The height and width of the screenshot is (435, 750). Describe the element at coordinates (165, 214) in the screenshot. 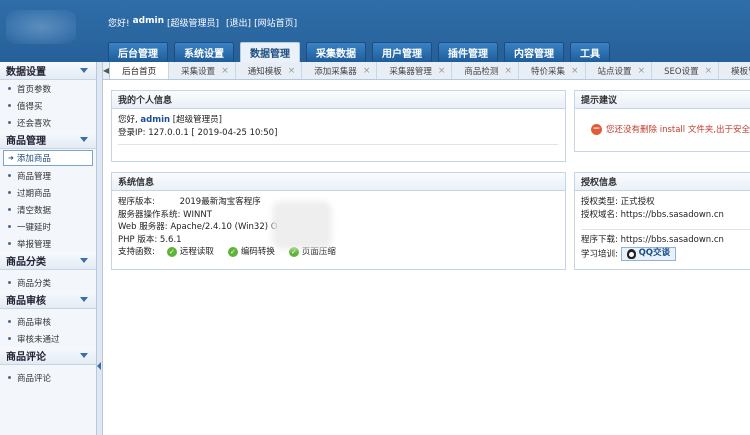

I see `os-line: 服务器操作系统: WINNT` at that location.